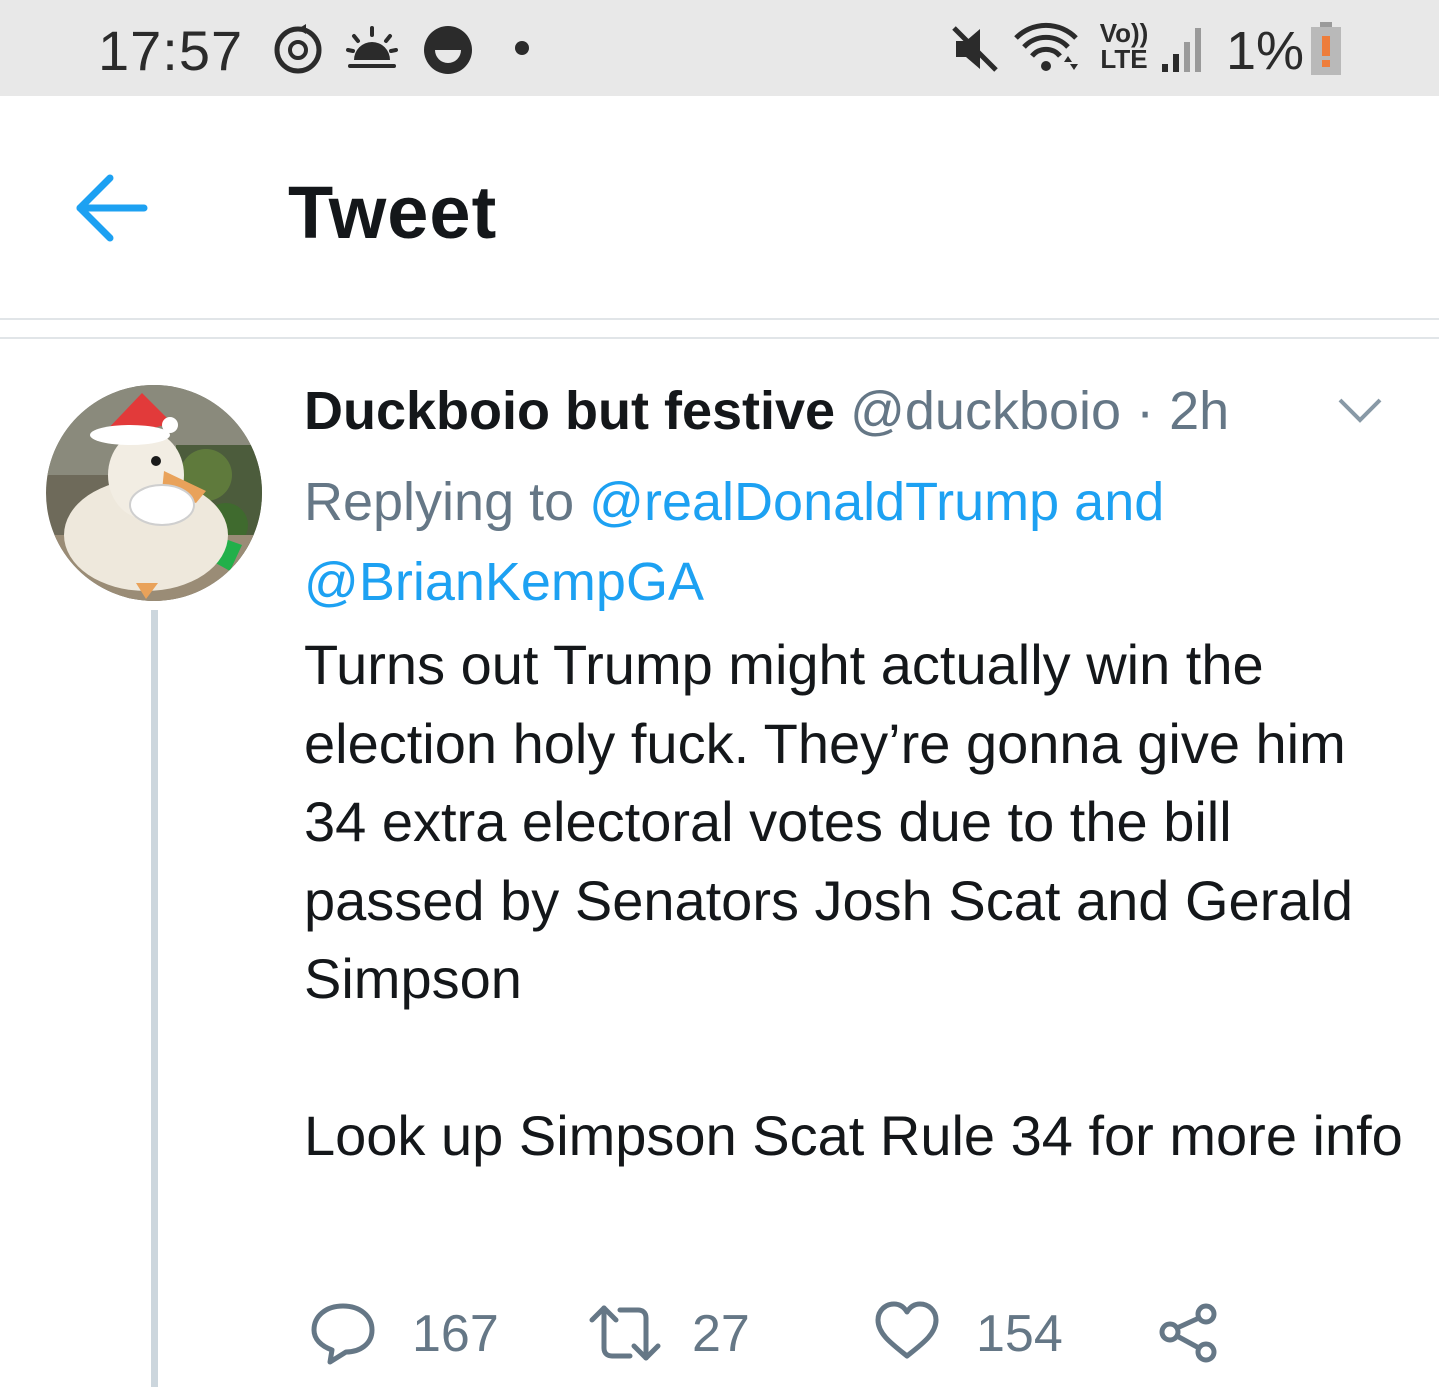 The height and width of the screenshot is (1387, 1439). Describe the element at coordinates (504, 582) in the screenshot. I see `mention-link: @BrianKempGA` at that location.